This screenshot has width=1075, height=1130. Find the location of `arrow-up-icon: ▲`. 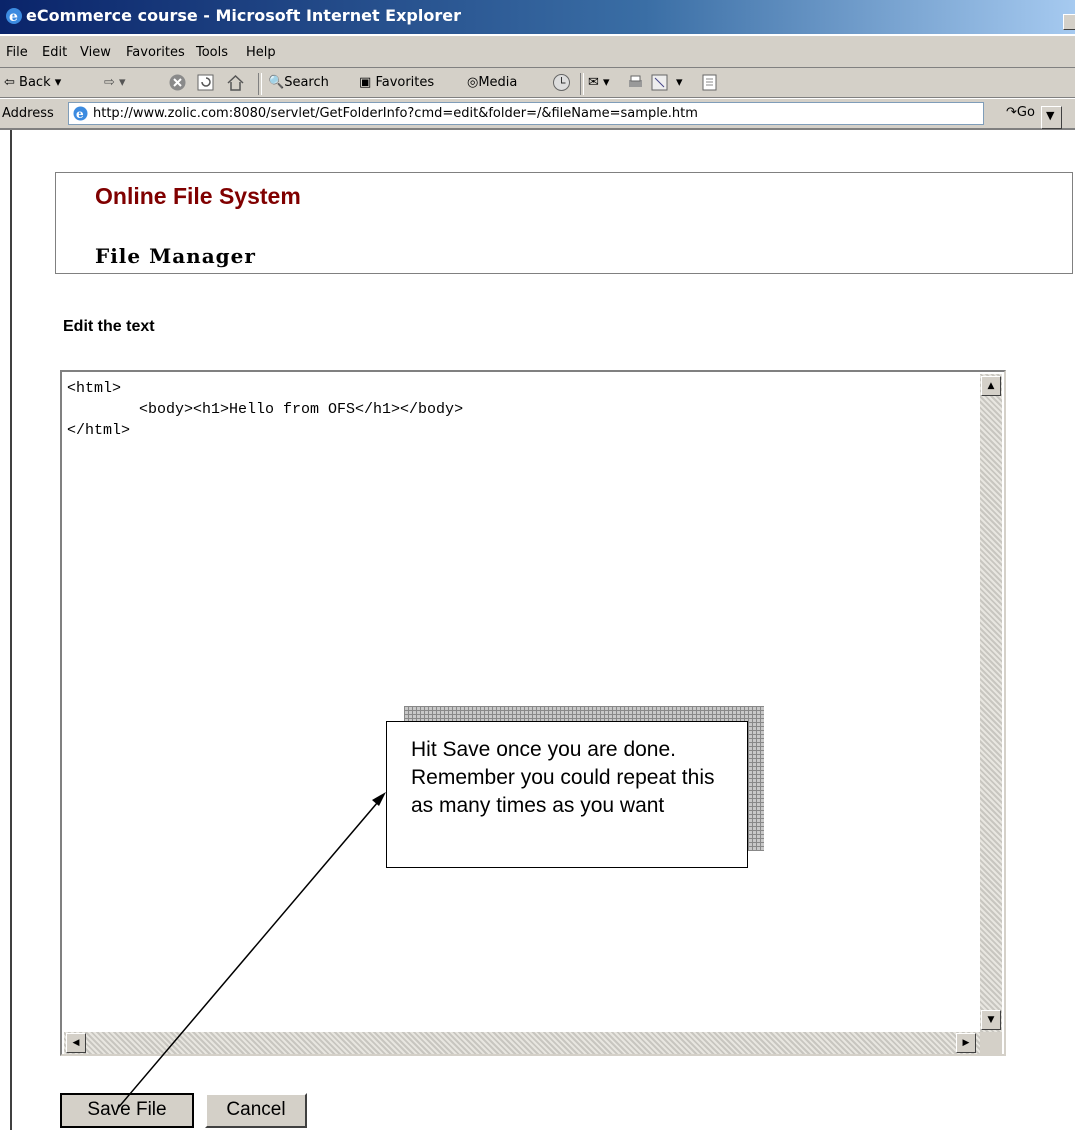

arrow-up-icon: ▲ is located at coordinates (991, 386).